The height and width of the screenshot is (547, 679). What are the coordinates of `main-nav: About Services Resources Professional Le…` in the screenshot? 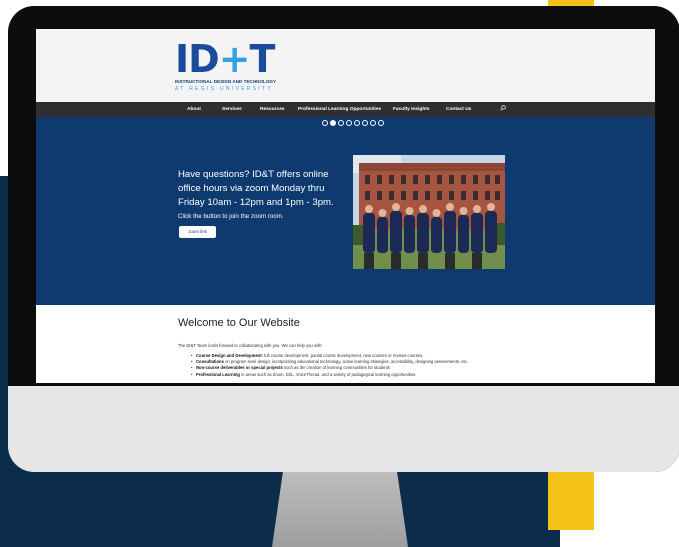 It's located at (345, 109).